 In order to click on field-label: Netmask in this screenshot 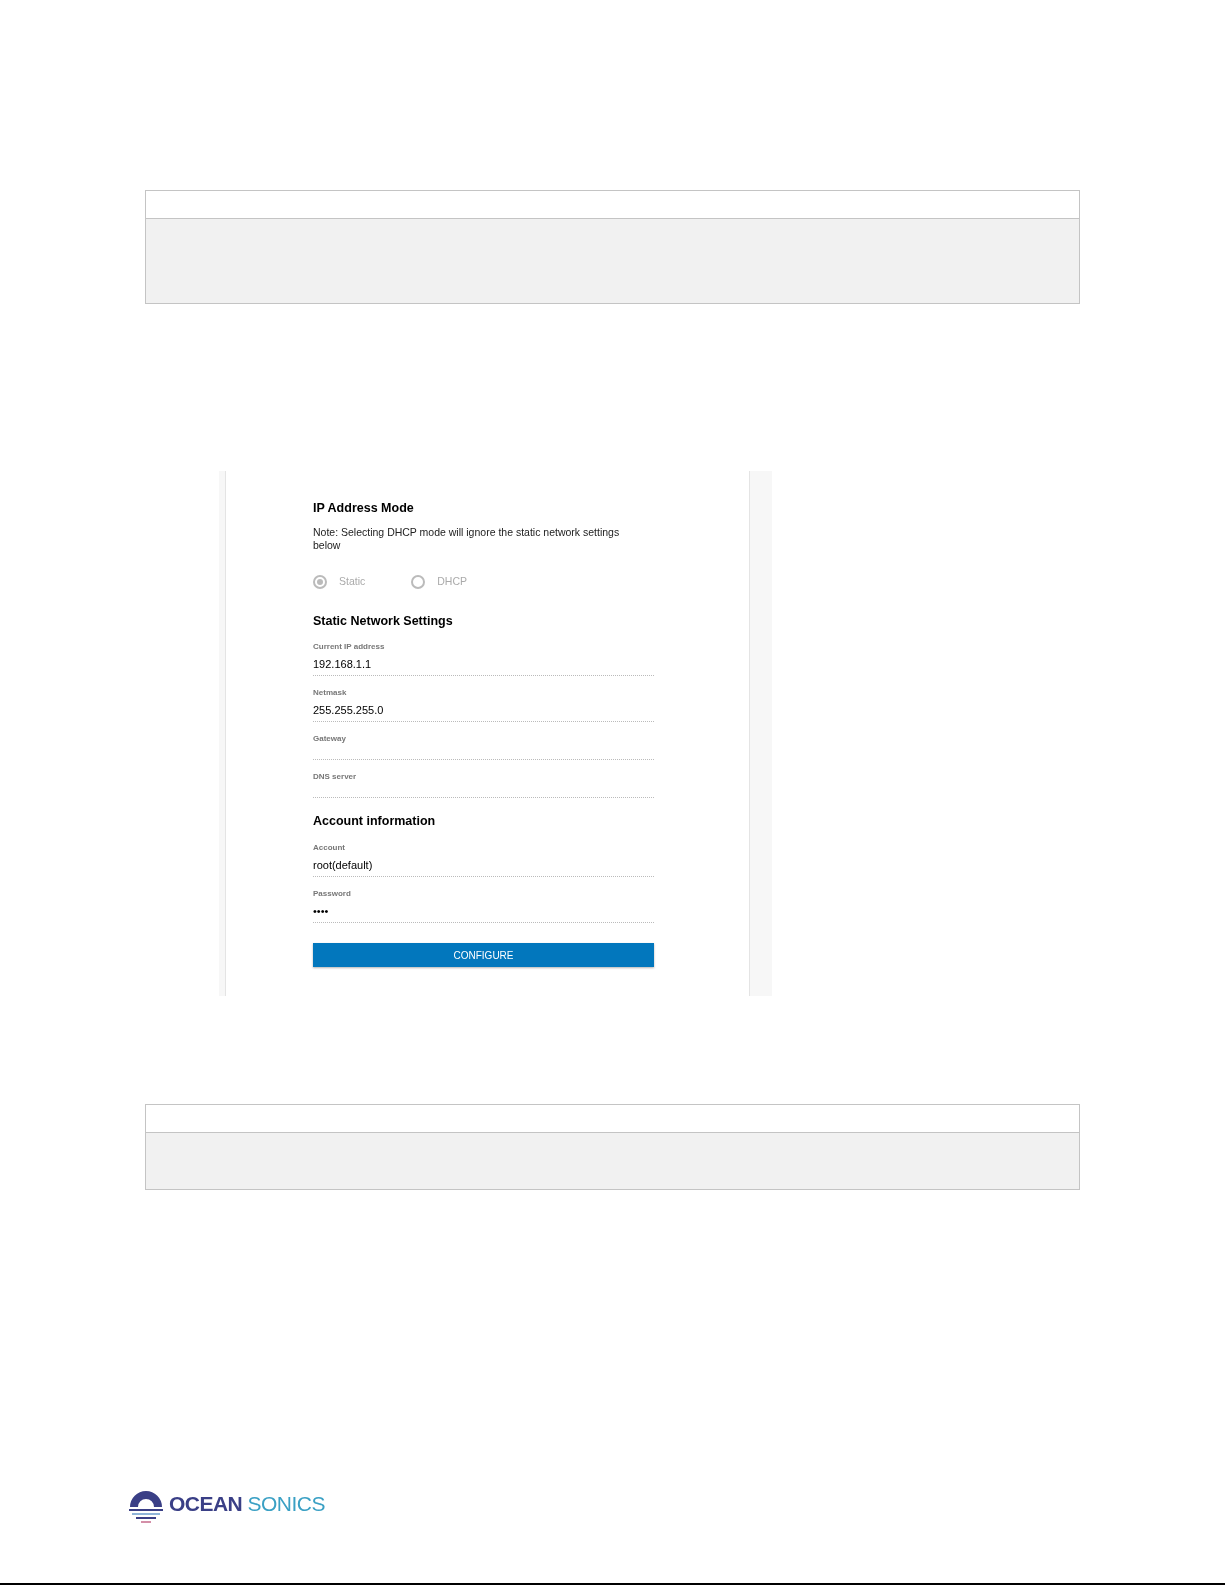, I will do `click(330, 693)`.